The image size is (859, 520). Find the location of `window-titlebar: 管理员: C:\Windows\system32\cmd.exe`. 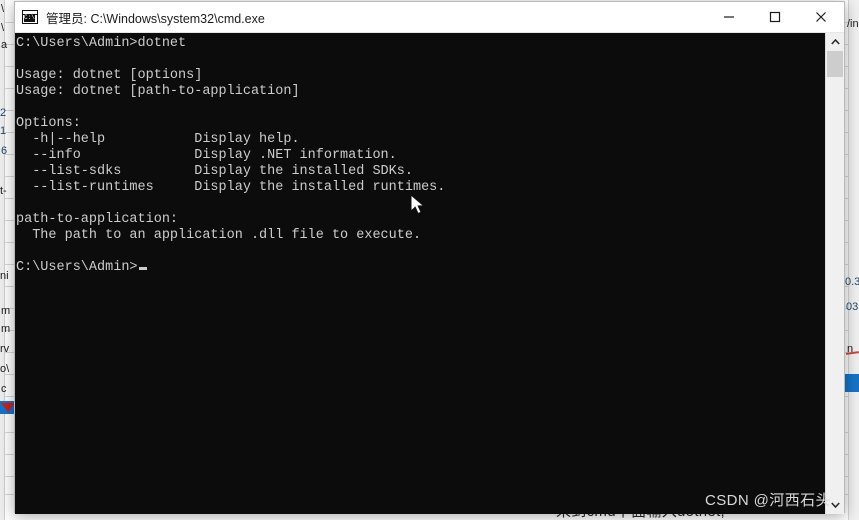

window-titlebar: 管理员: C:\Windows\system32\cmd.exe is located at coordinates (429, 17).